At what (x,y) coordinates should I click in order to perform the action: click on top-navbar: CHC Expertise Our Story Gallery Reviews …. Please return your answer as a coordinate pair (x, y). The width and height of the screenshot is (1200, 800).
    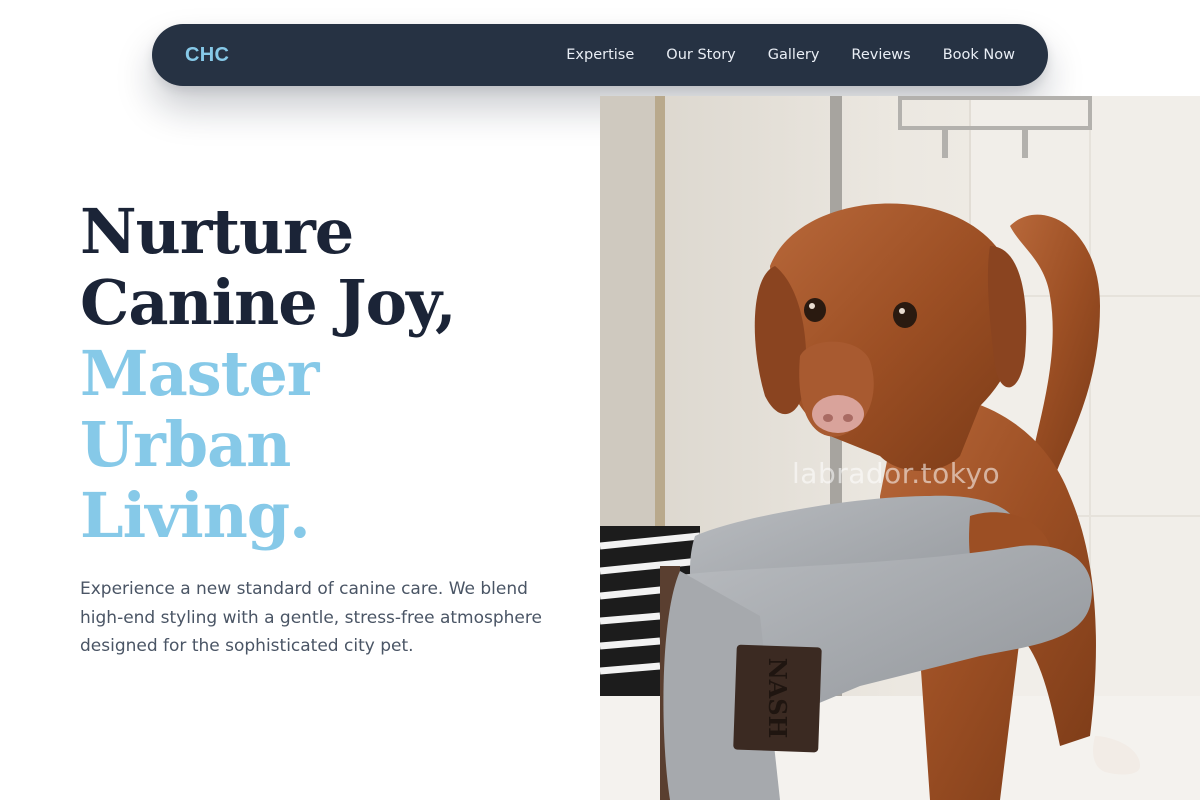
    Looking at the image, I should click on (600, 55).